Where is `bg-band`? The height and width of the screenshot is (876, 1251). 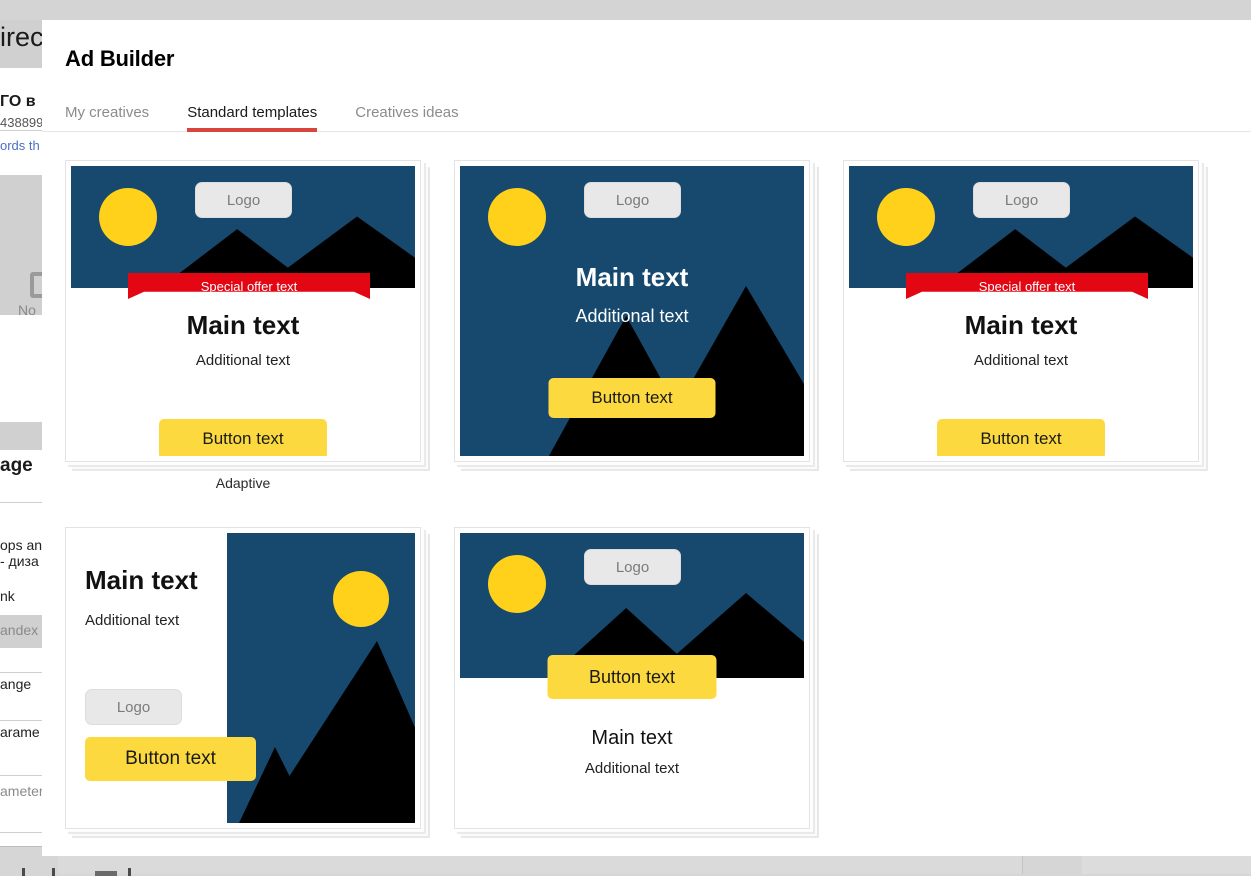 bg-band is located at coordinates (21, 436).